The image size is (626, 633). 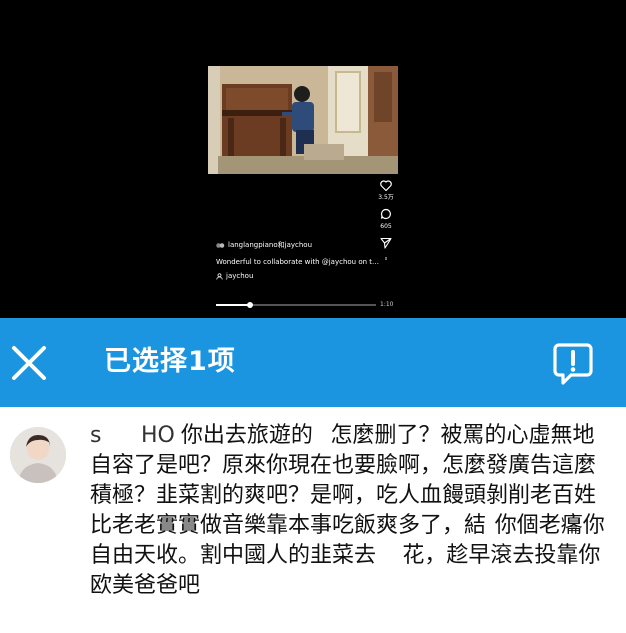 I want to click on video-thumbnail, so click(x=303, y=120).